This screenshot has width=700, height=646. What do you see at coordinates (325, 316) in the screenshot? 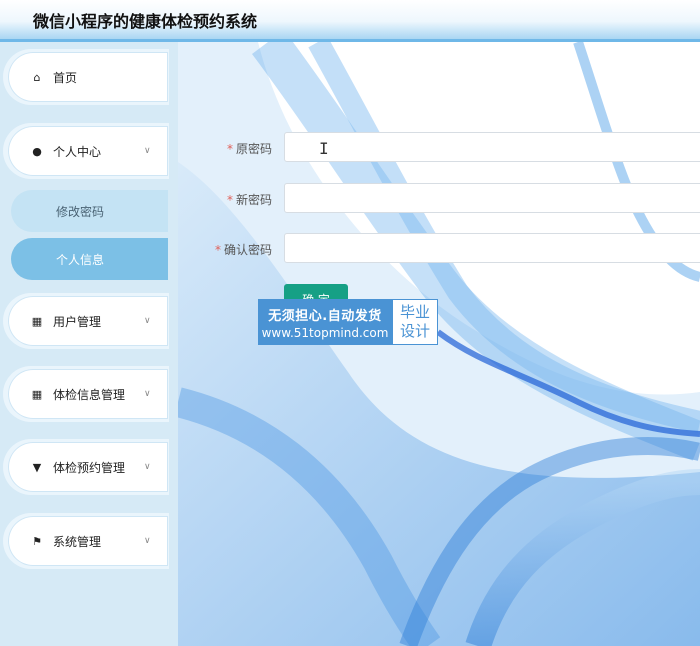
I see `watermark-slogan: 无须担心.自动发货` at bounding box center [325, 316].